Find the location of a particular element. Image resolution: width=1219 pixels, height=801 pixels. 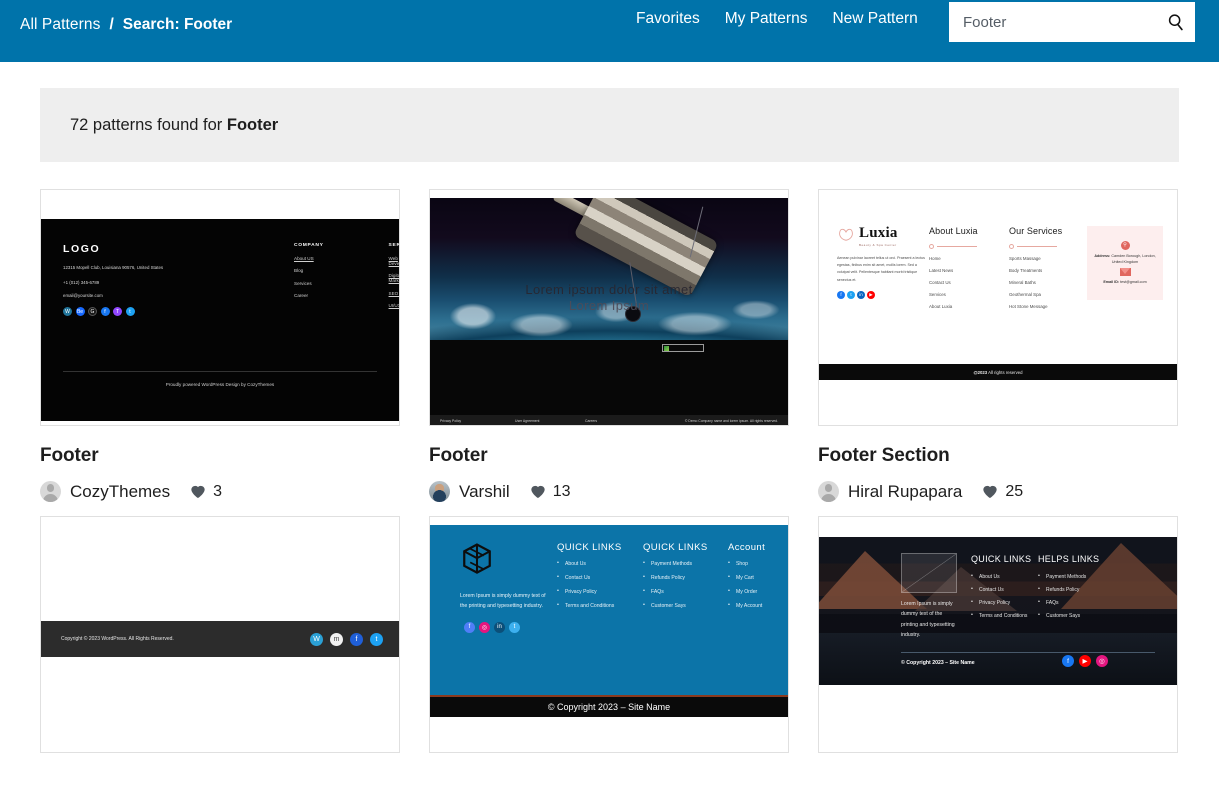

pattern-likes: 25 is located at coordinates (1002, 492).